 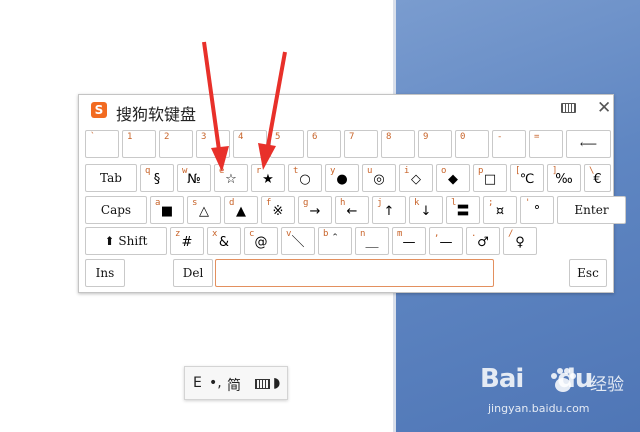 I want to click on watermark-cn: 经验, so click(x=607, y=385).